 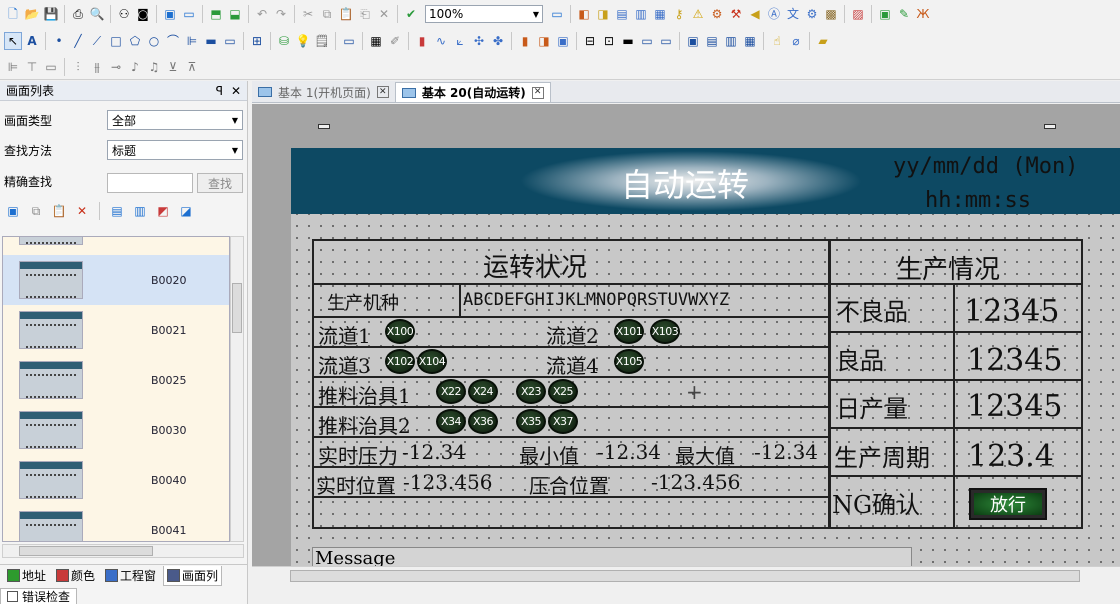 I want to click on delete-screen-icon: ✕, so click(x=82, y=211).